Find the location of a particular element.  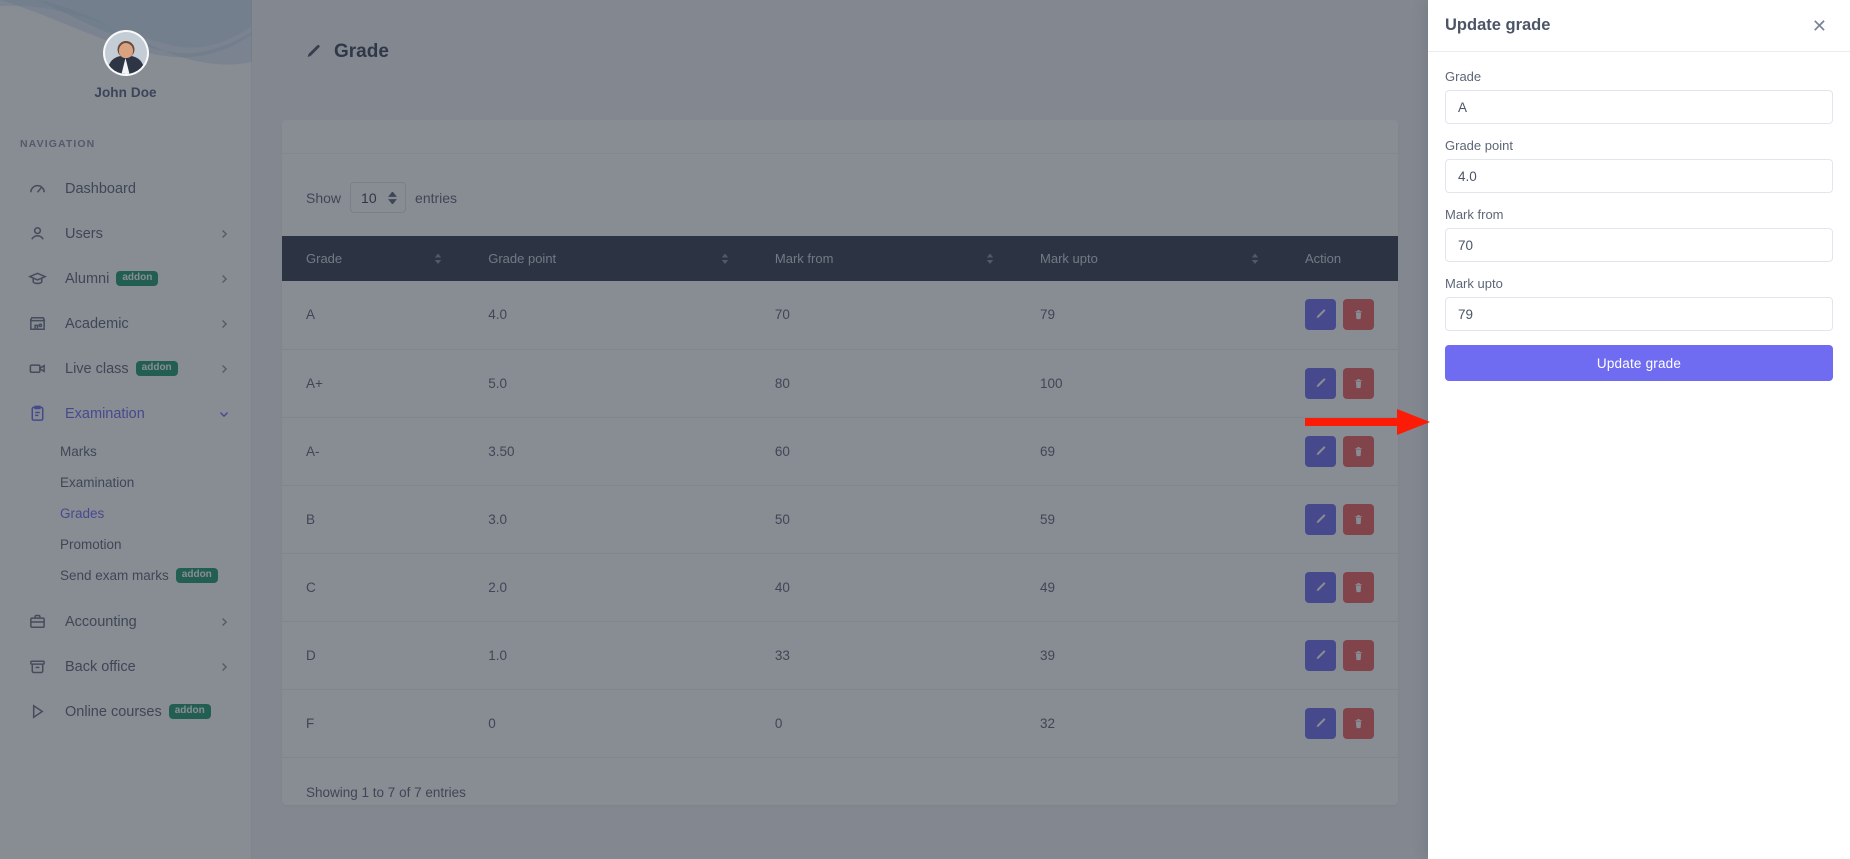

briefcase-icon is located at coordinates (37, 622).